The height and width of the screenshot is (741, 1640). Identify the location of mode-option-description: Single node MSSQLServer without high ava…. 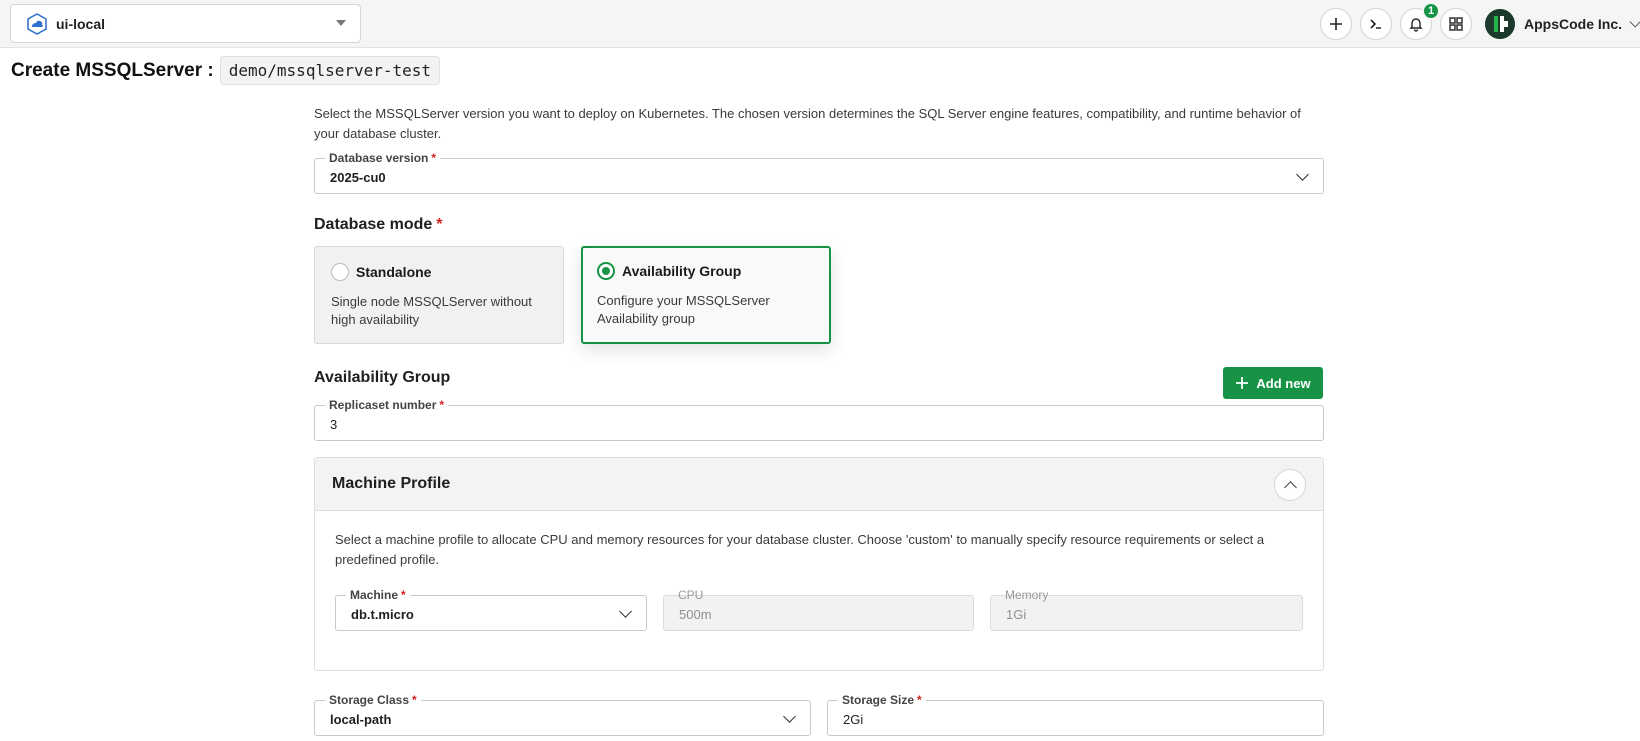
(431, 310).